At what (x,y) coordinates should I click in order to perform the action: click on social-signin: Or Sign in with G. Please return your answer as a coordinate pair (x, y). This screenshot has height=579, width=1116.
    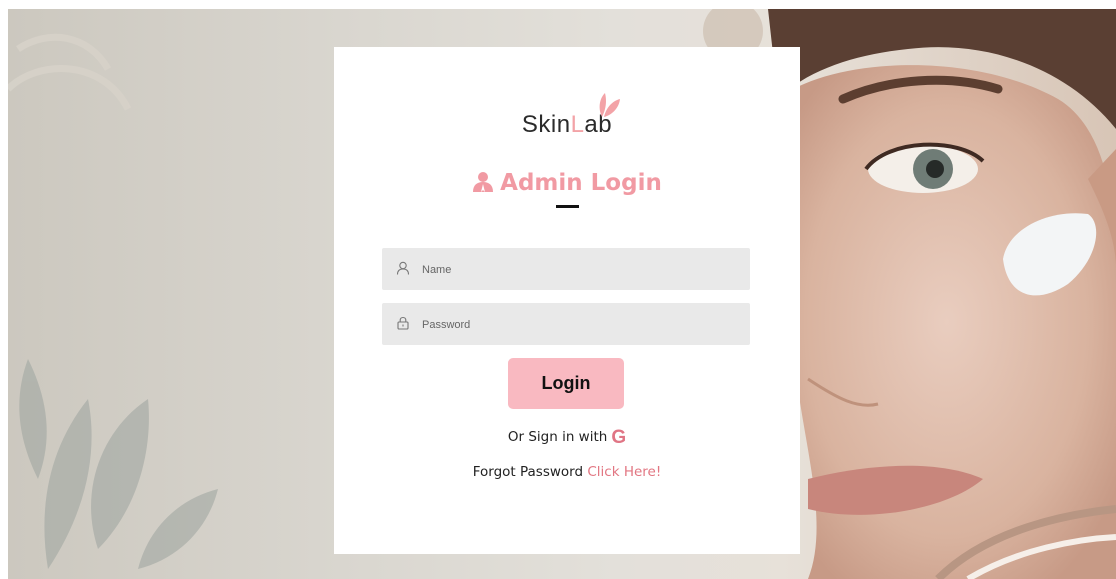
    Looking at the image, I should click on (567, 438).